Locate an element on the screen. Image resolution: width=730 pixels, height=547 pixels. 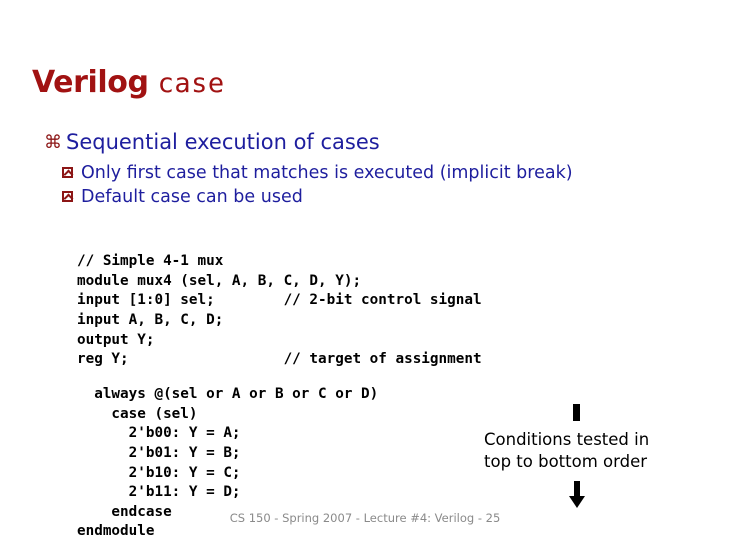
annotation-text: Conditions tested in top to bottom order is located at coordinates (585, 451).